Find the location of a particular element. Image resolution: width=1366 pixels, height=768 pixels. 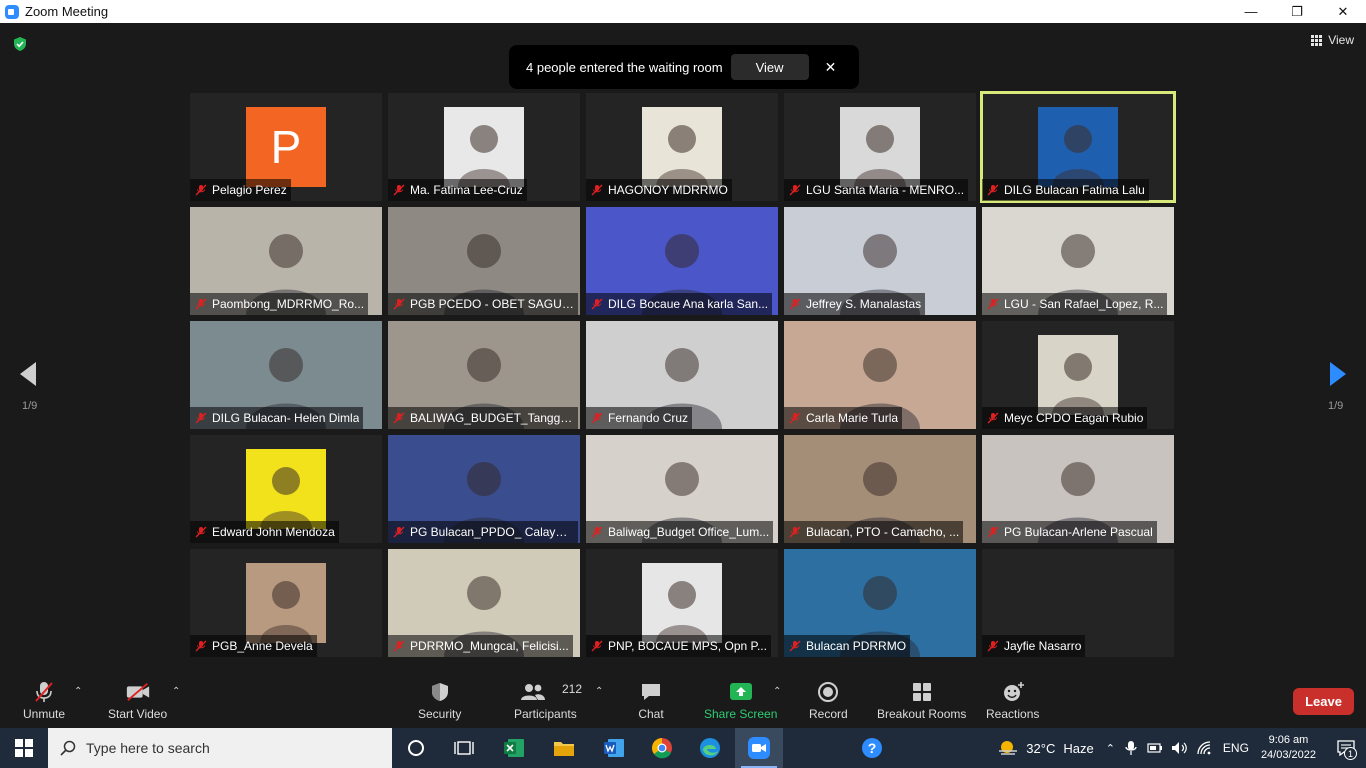

chat-label: Chat is located at coordinates (651, 714).